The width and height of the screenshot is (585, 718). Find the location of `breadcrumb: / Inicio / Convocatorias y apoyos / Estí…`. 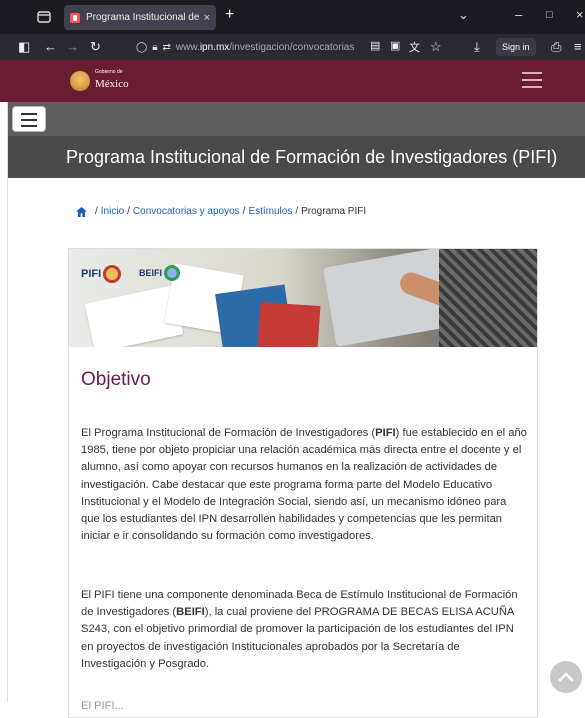

breadcrumb: / Inicio / Convocatorias y apoyos / Estí… is located at coordinates (221, 211).